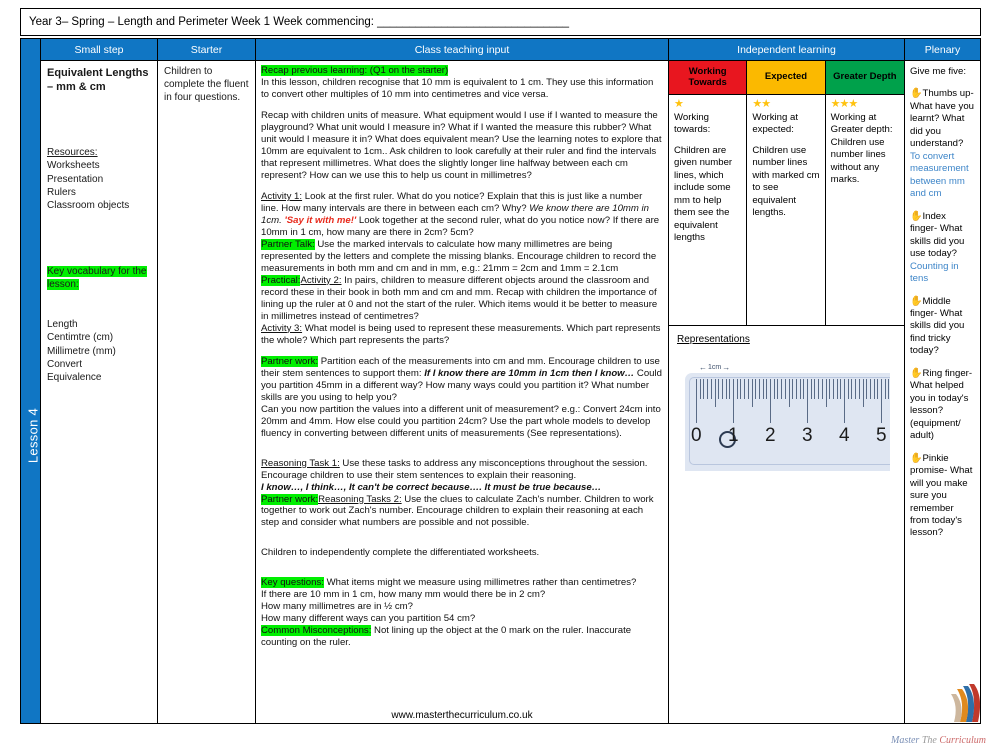 The height and width of the screenshot is (750, 1000). I want to click on plenary-answer: To convert measurement between mm and cm, so click(939, 175).